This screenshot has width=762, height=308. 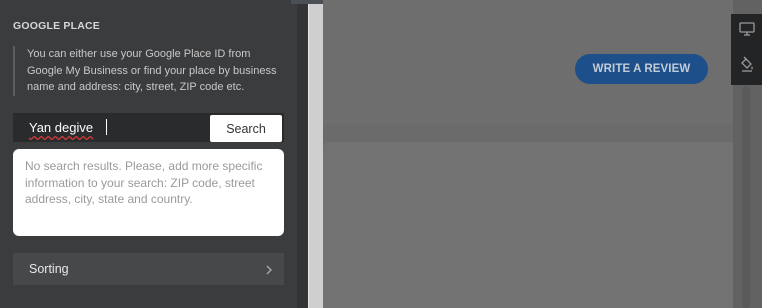 I want to click on place-search-row: Yan degive Search, so click(x=148, y=127).